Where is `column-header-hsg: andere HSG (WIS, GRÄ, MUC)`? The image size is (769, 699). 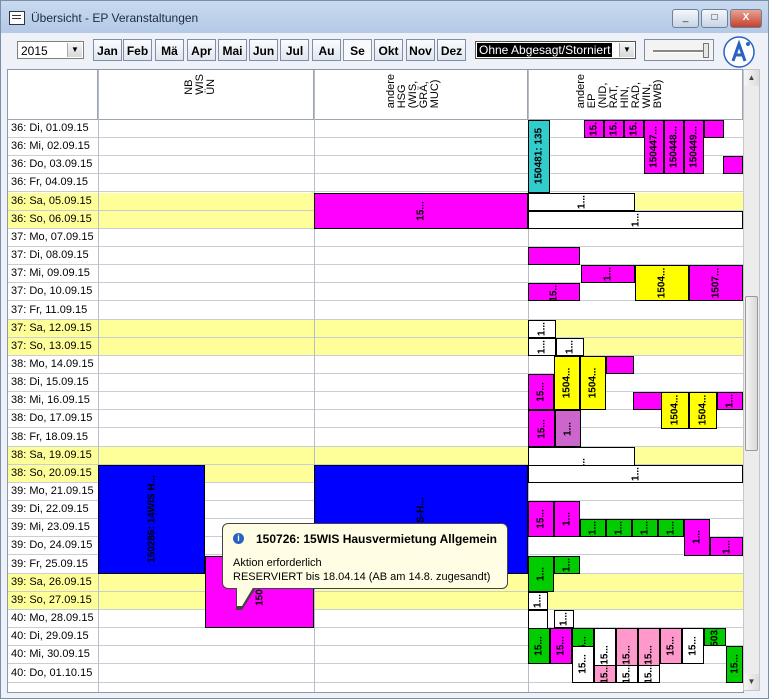 column-header-hsg: andere HSG (WIS, GRÄ, MUC) is located at coordinates (421, 95).